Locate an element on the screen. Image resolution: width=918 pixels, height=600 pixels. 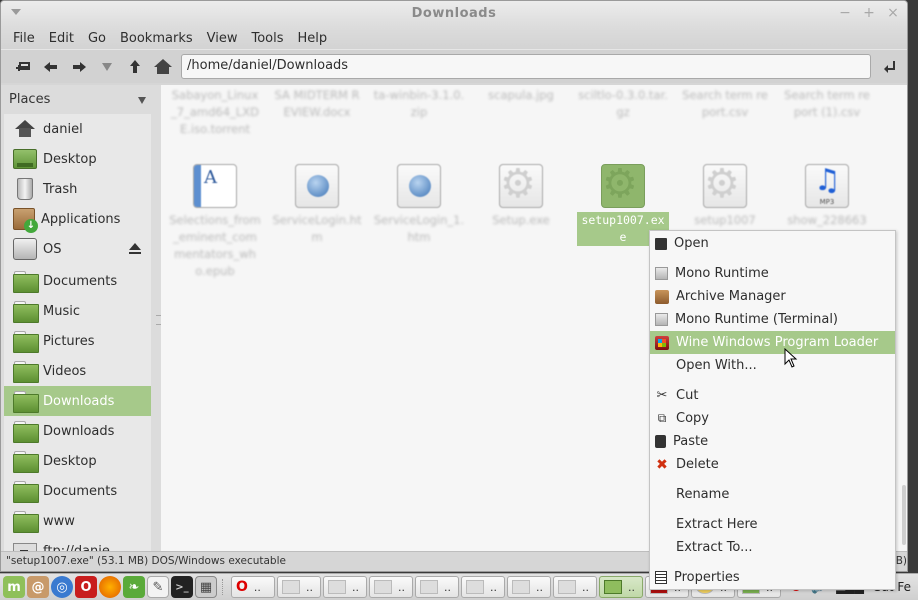
task-file-manager: .. is located at coordinates (621, 587).